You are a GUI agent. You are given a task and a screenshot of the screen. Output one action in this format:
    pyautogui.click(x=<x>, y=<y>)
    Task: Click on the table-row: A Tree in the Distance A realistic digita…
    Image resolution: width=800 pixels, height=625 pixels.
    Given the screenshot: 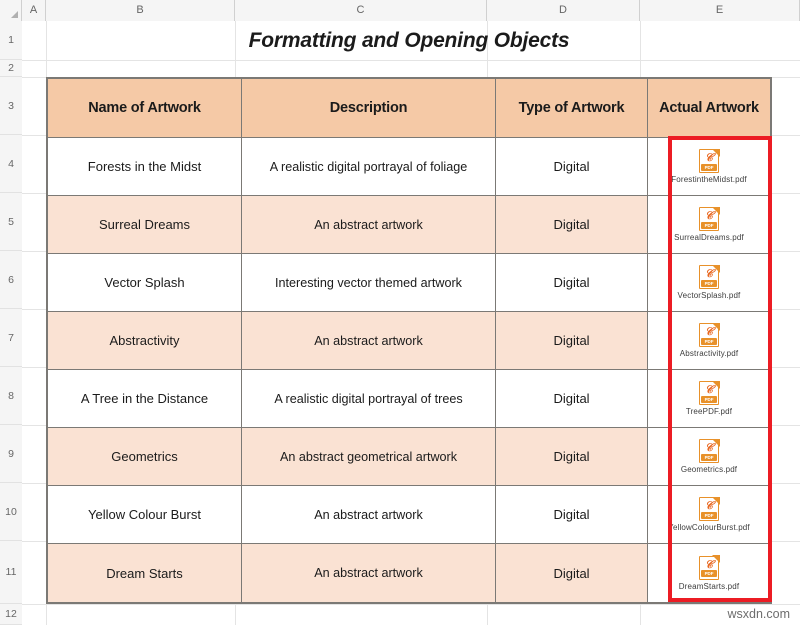 What is the action you would take?
    pyautogui.click(x=409, y=399)
    